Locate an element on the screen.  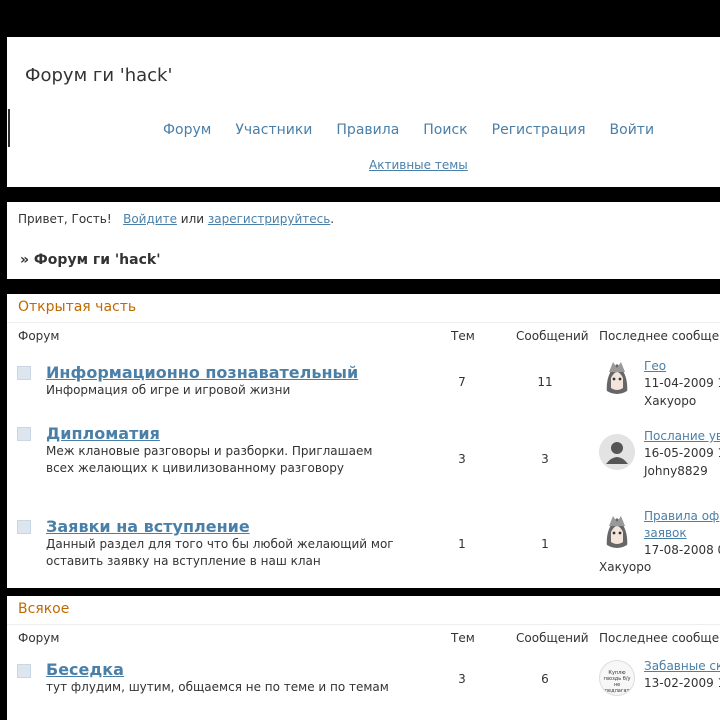
last-post-date: 13-02-2009 1 is located at coordinates (682, 683).